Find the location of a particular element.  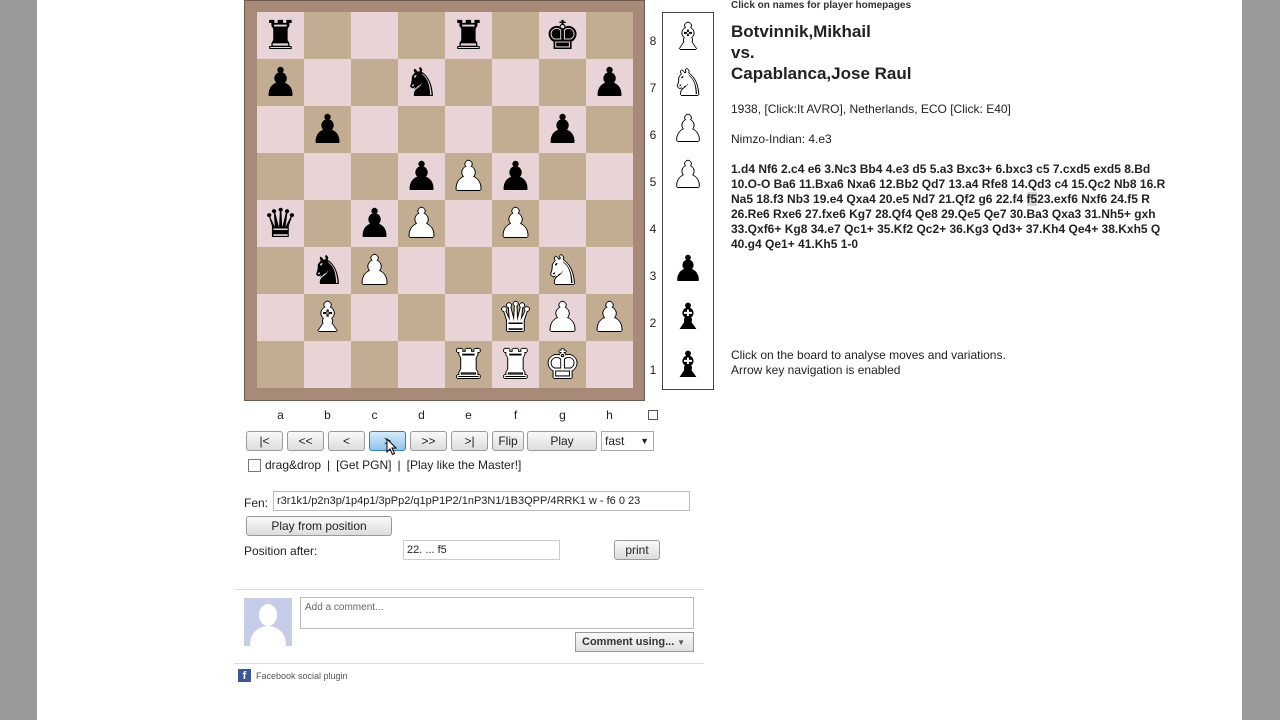

square-g6: ♟ is located at coordinates (562, 129).